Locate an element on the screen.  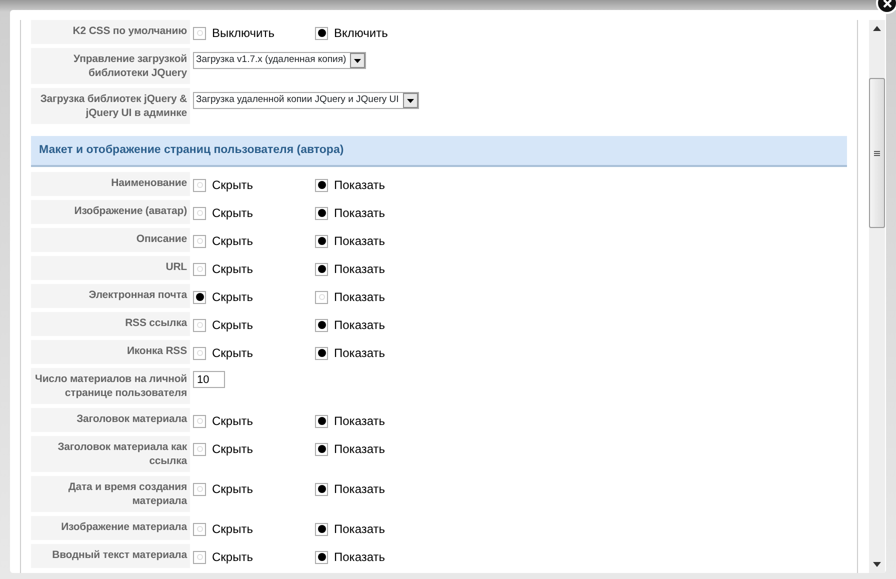
radio-label: Включить is located at coordinates (361, 33).